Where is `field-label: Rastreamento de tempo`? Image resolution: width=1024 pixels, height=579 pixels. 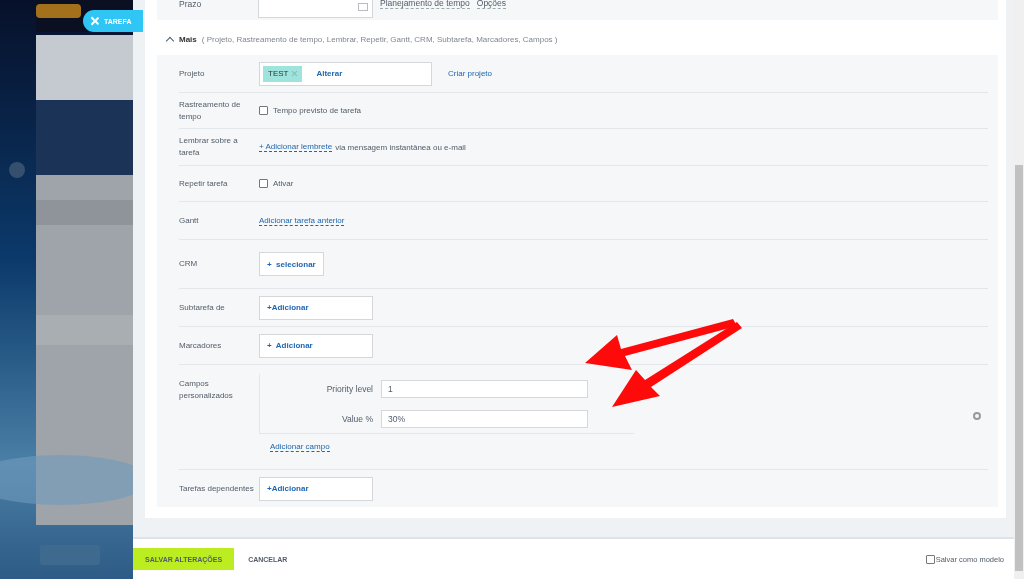 field-label: Rastreamento de tempo is located at coordinates (210, 110).